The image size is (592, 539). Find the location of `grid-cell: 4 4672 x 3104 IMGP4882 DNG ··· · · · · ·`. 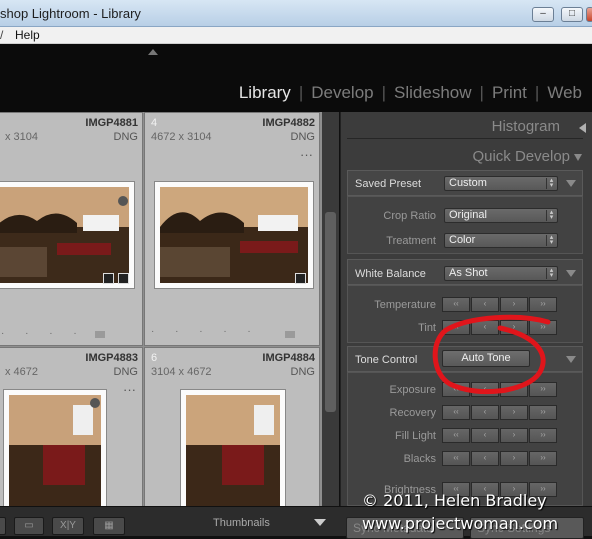

grid-cell: 4 4672 x 3104 IMGP4882 DNG ··· · · · · · is located at coordinates (232, 229).